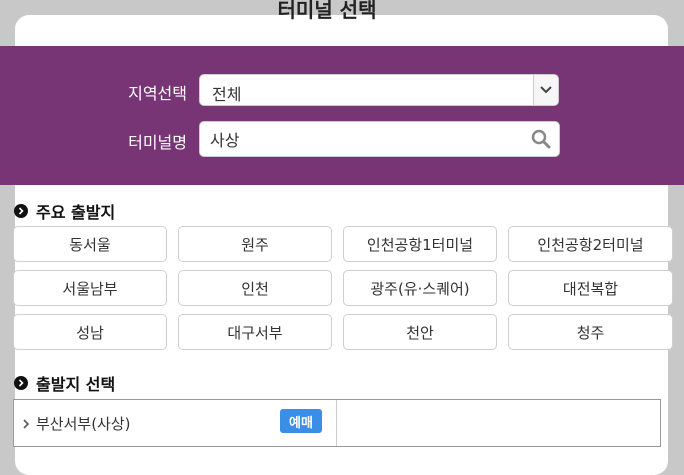 This screenshot has height=475, width=684. What do you see at coordinates (83, 423) in the screenshot?
I see `list-item-label: 부산서부(사상)` at bounding box center [83, 423].